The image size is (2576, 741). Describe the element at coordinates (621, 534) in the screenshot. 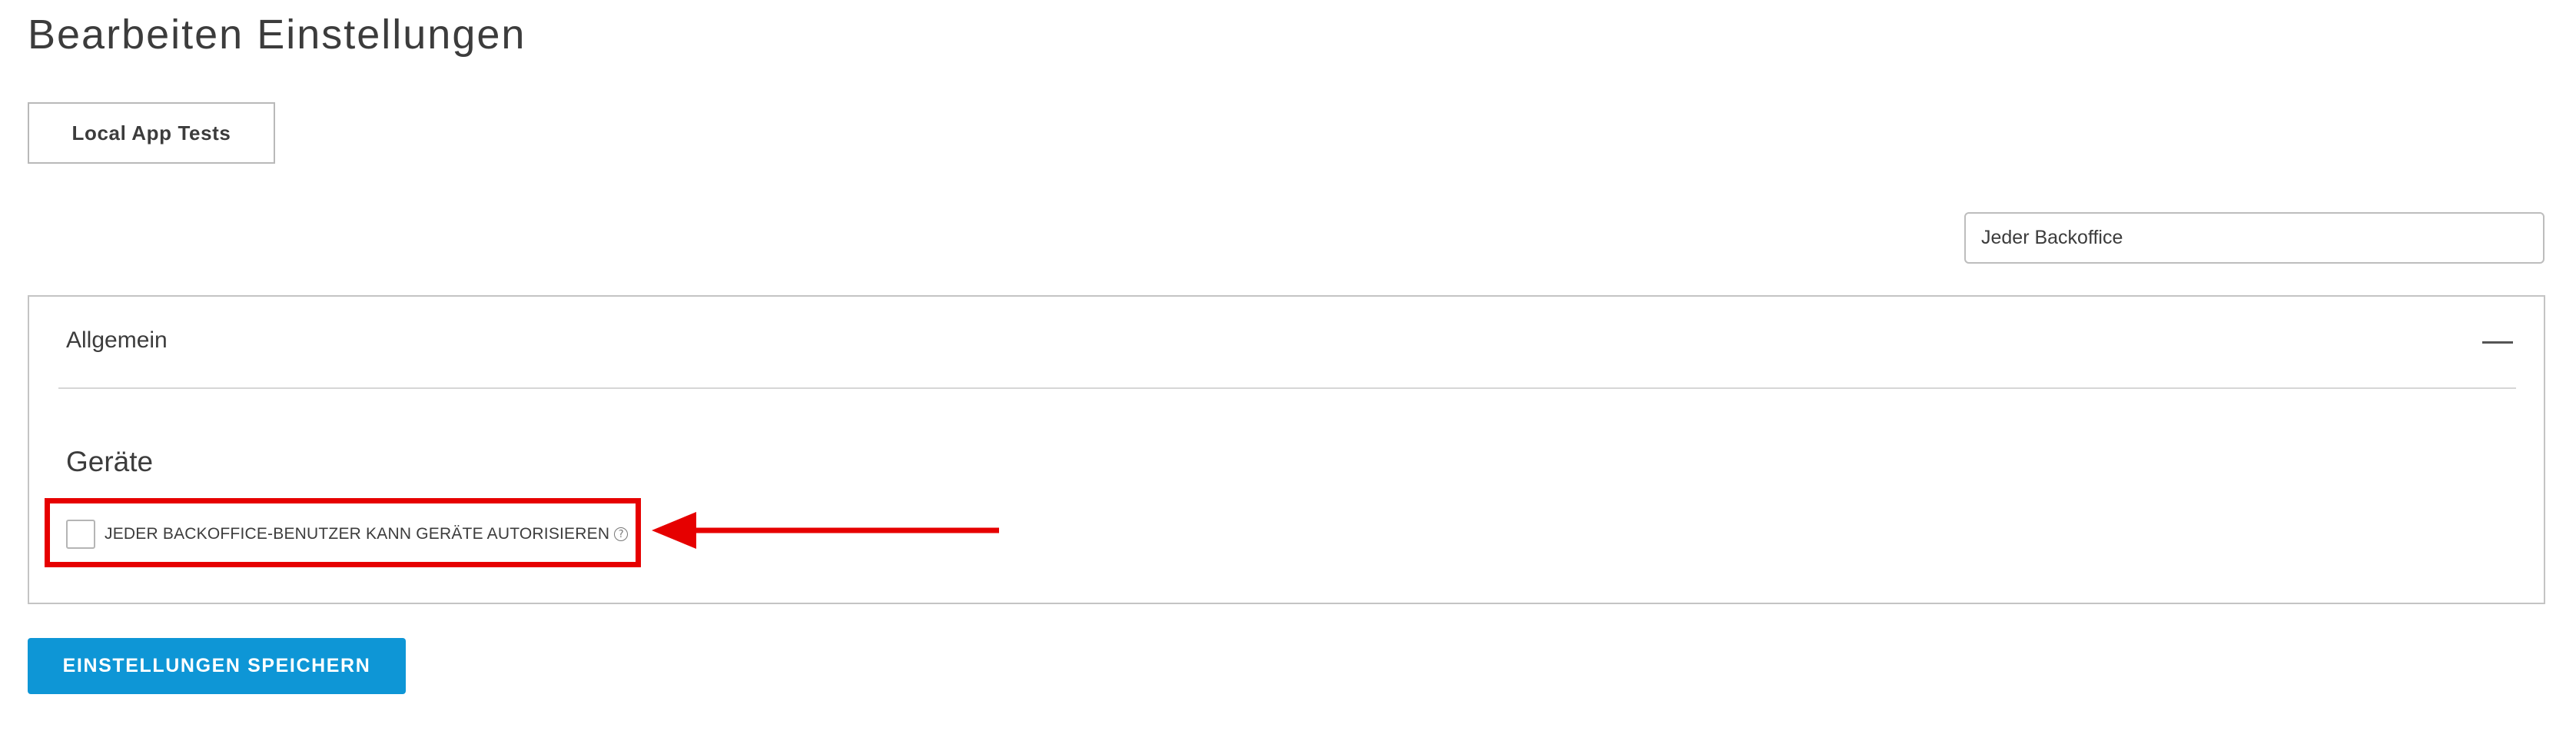

I see `help-circle-icon: ?` at that location.